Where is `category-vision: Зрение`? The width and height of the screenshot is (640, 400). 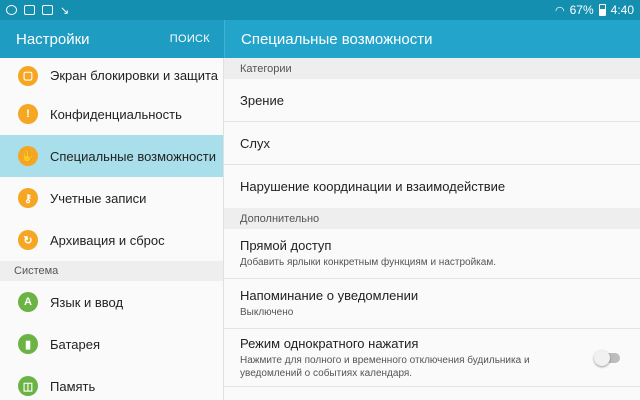
category-vision: Зрение is located at coordinates (432, 100).